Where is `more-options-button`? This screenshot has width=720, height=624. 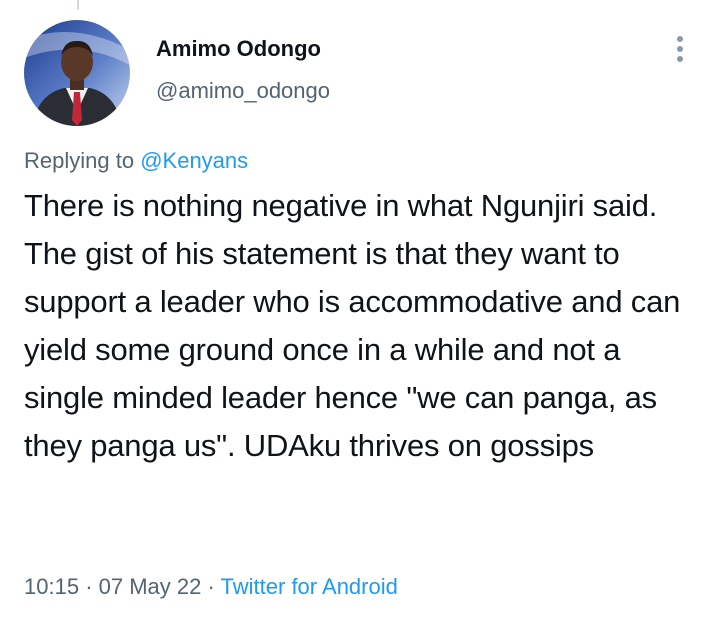
more-options-button is located at coordinates (680, 49).